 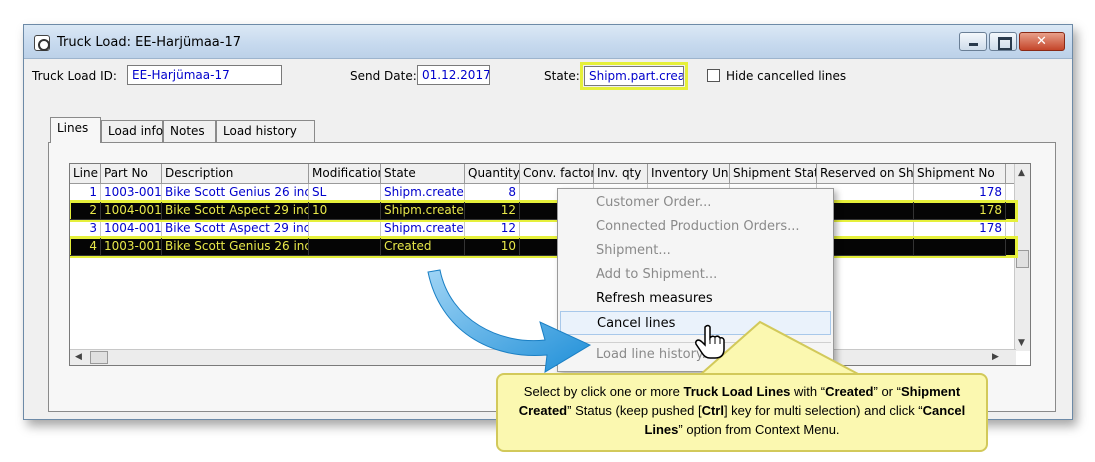 I want to click on menu-item-refresh-measures: Refresh measures, so click(x=695, y=299).